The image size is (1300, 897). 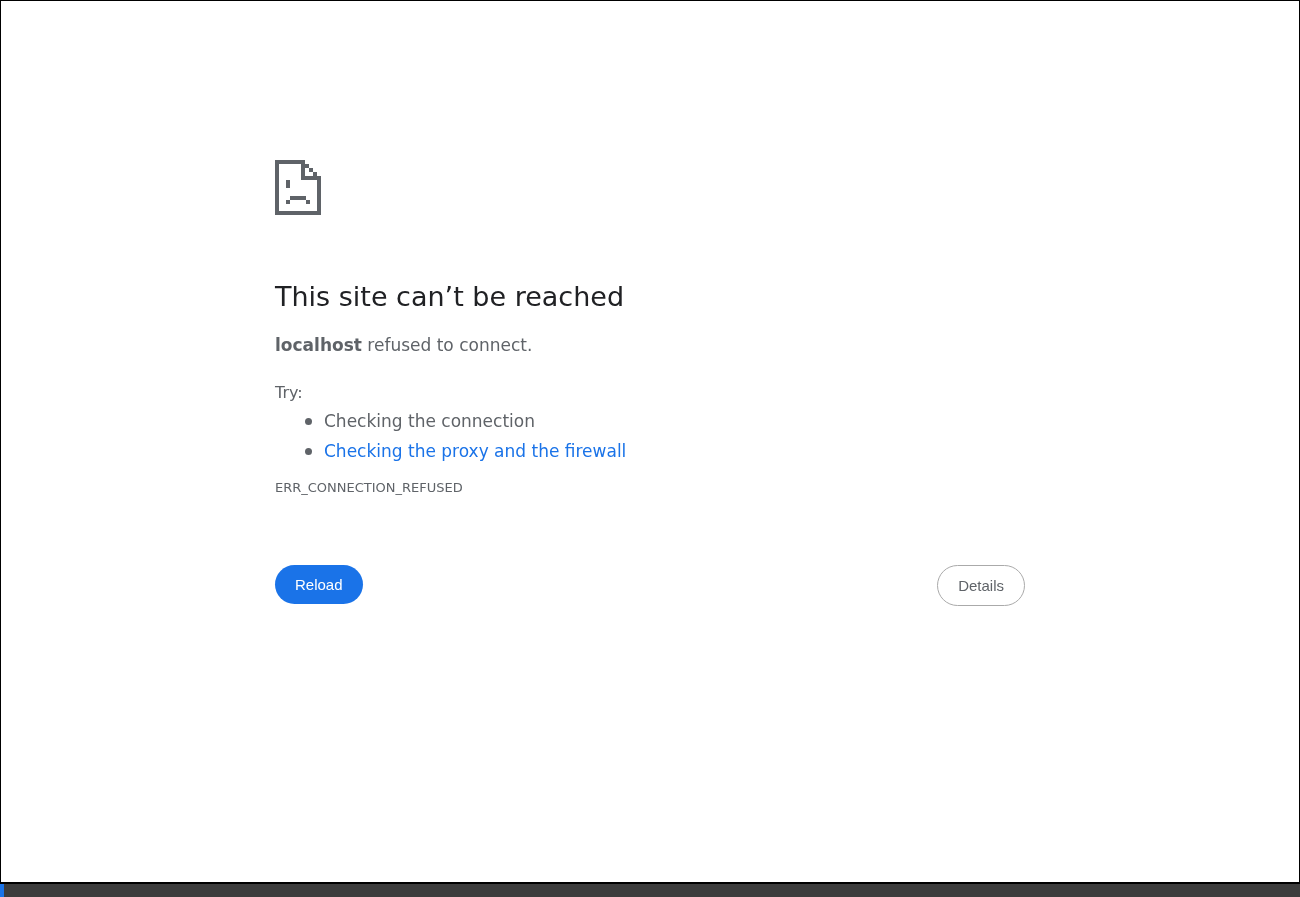 I want to click on error-heading: This site can’t be reached, so click(x=450, y=297).